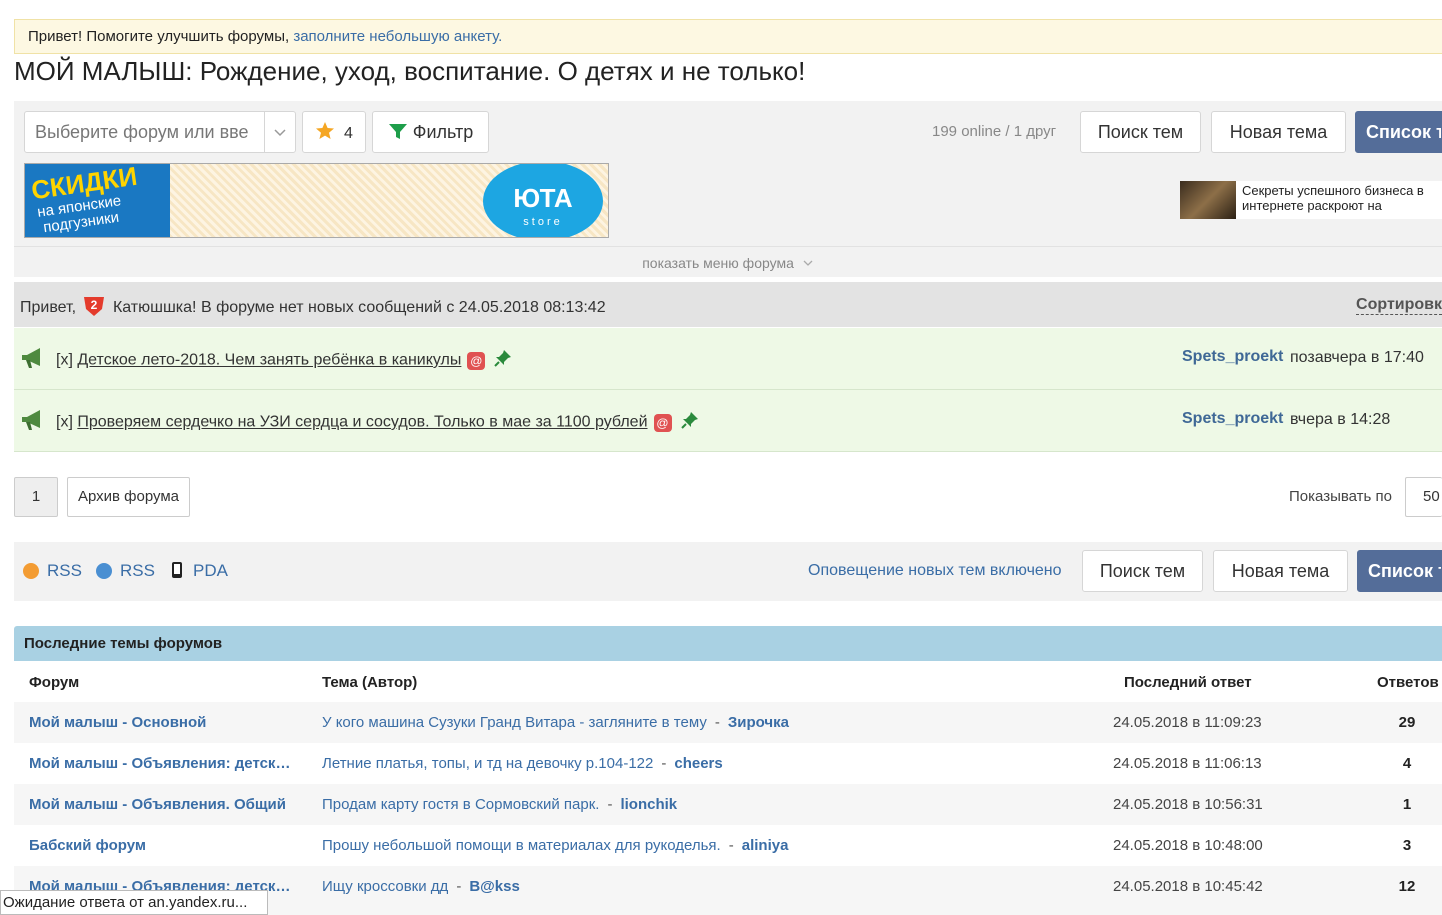 This screenshot has width=1442, height=915. I want to click on sticky-time: позавчера в 17:40, so click(1357, 357).